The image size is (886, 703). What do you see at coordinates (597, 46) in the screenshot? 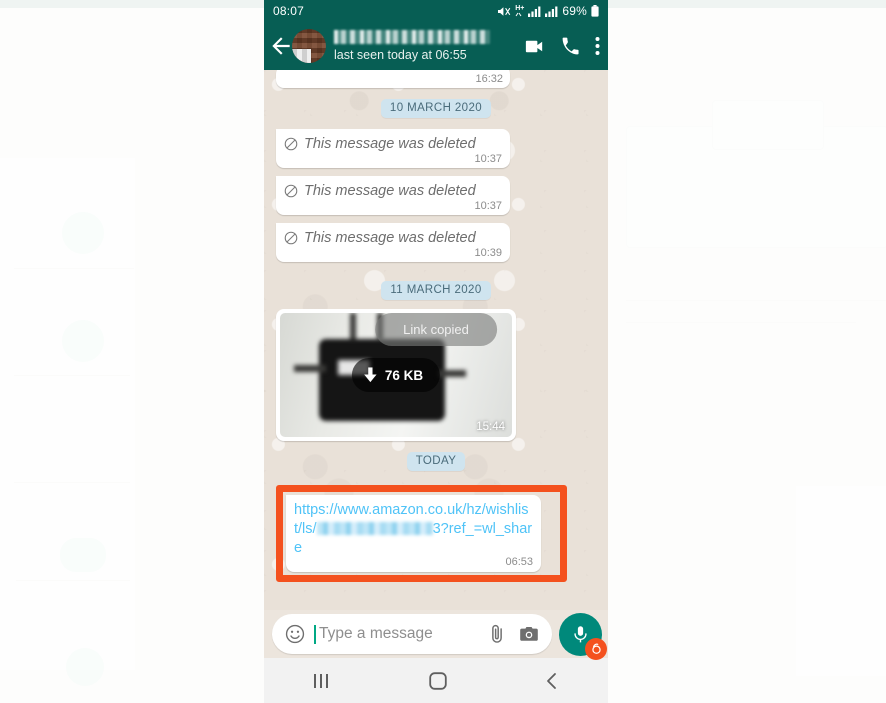
I see `overflow-menu-button` at bounding box center [597, 46].